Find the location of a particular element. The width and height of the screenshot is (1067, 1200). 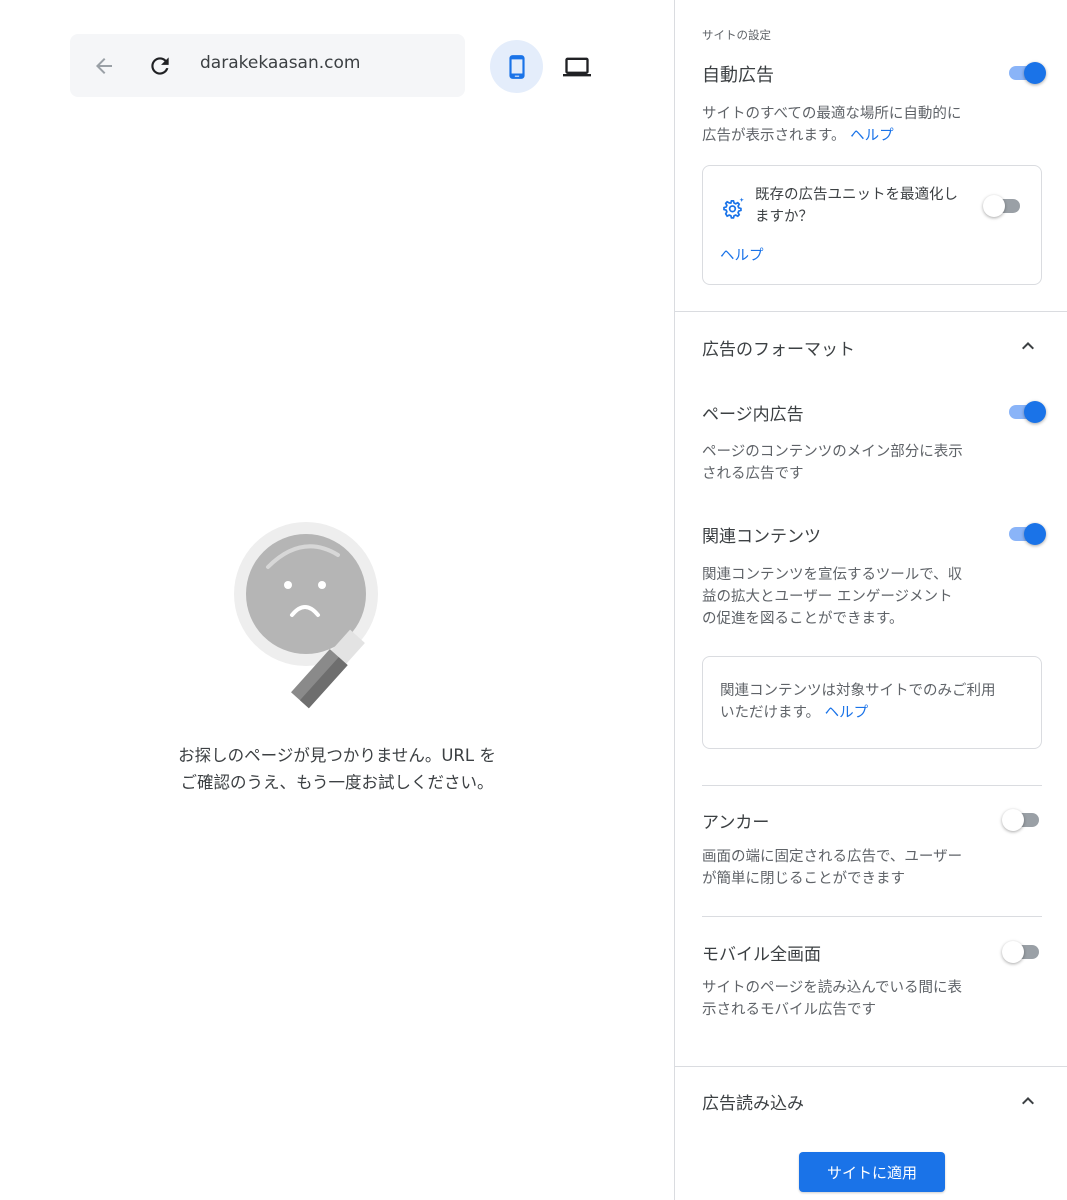

related-note-help-link: ヘルプ is located at coordinates (847, 713).